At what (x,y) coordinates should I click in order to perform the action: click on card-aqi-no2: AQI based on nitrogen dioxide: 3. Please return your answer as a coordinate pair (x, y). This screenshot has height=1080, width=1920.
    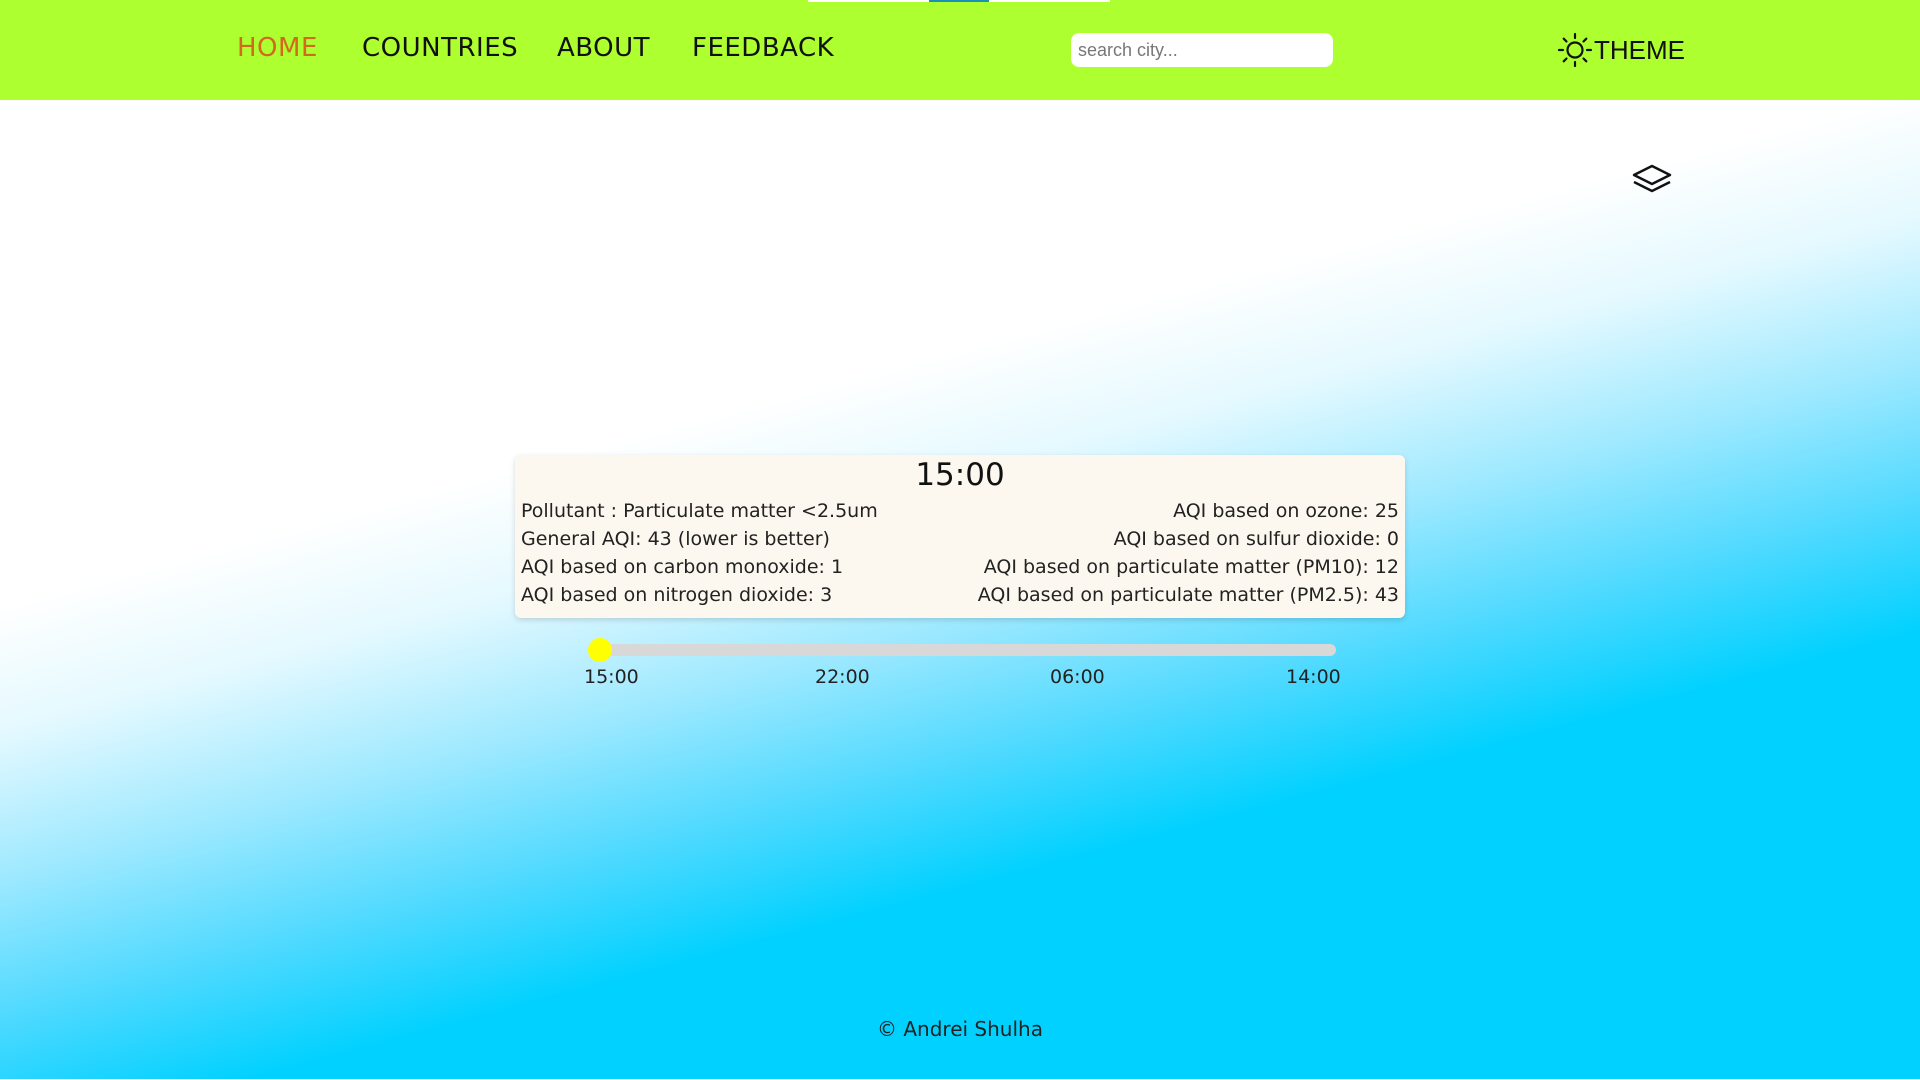
    Looking at the image, I should click on (677, 595).